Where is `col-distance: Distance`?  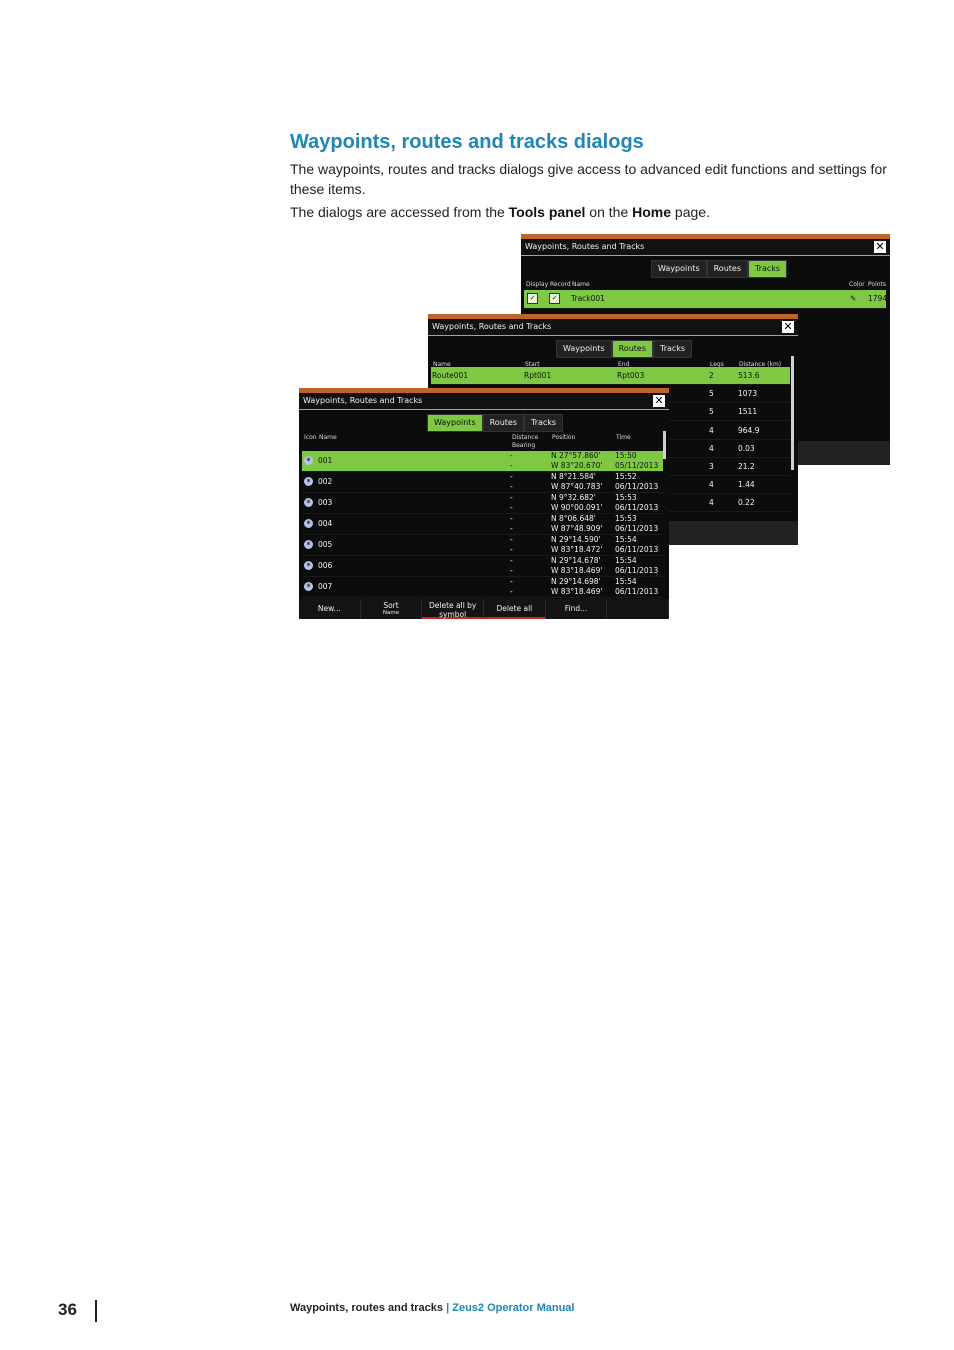 col-distance: Distance is located at coordinates (525, 437).